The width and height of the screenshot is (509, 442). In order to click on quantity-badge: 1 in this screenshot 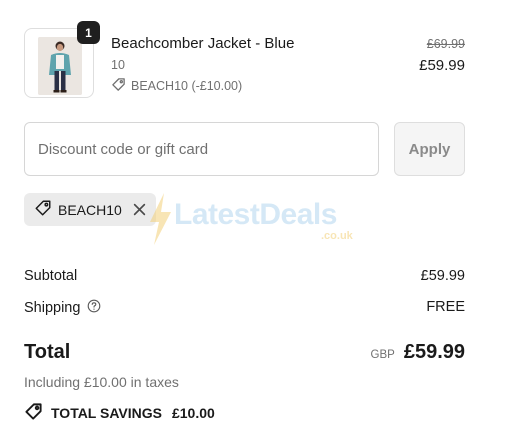, I will do `click(88, 32)`.